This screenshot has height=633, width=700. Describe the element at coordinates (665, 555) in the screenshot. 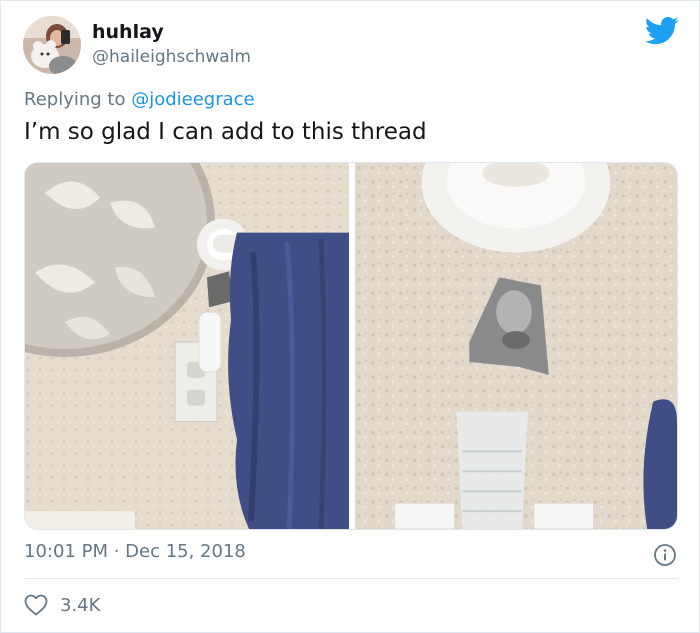

I see `info-icon` at that location.